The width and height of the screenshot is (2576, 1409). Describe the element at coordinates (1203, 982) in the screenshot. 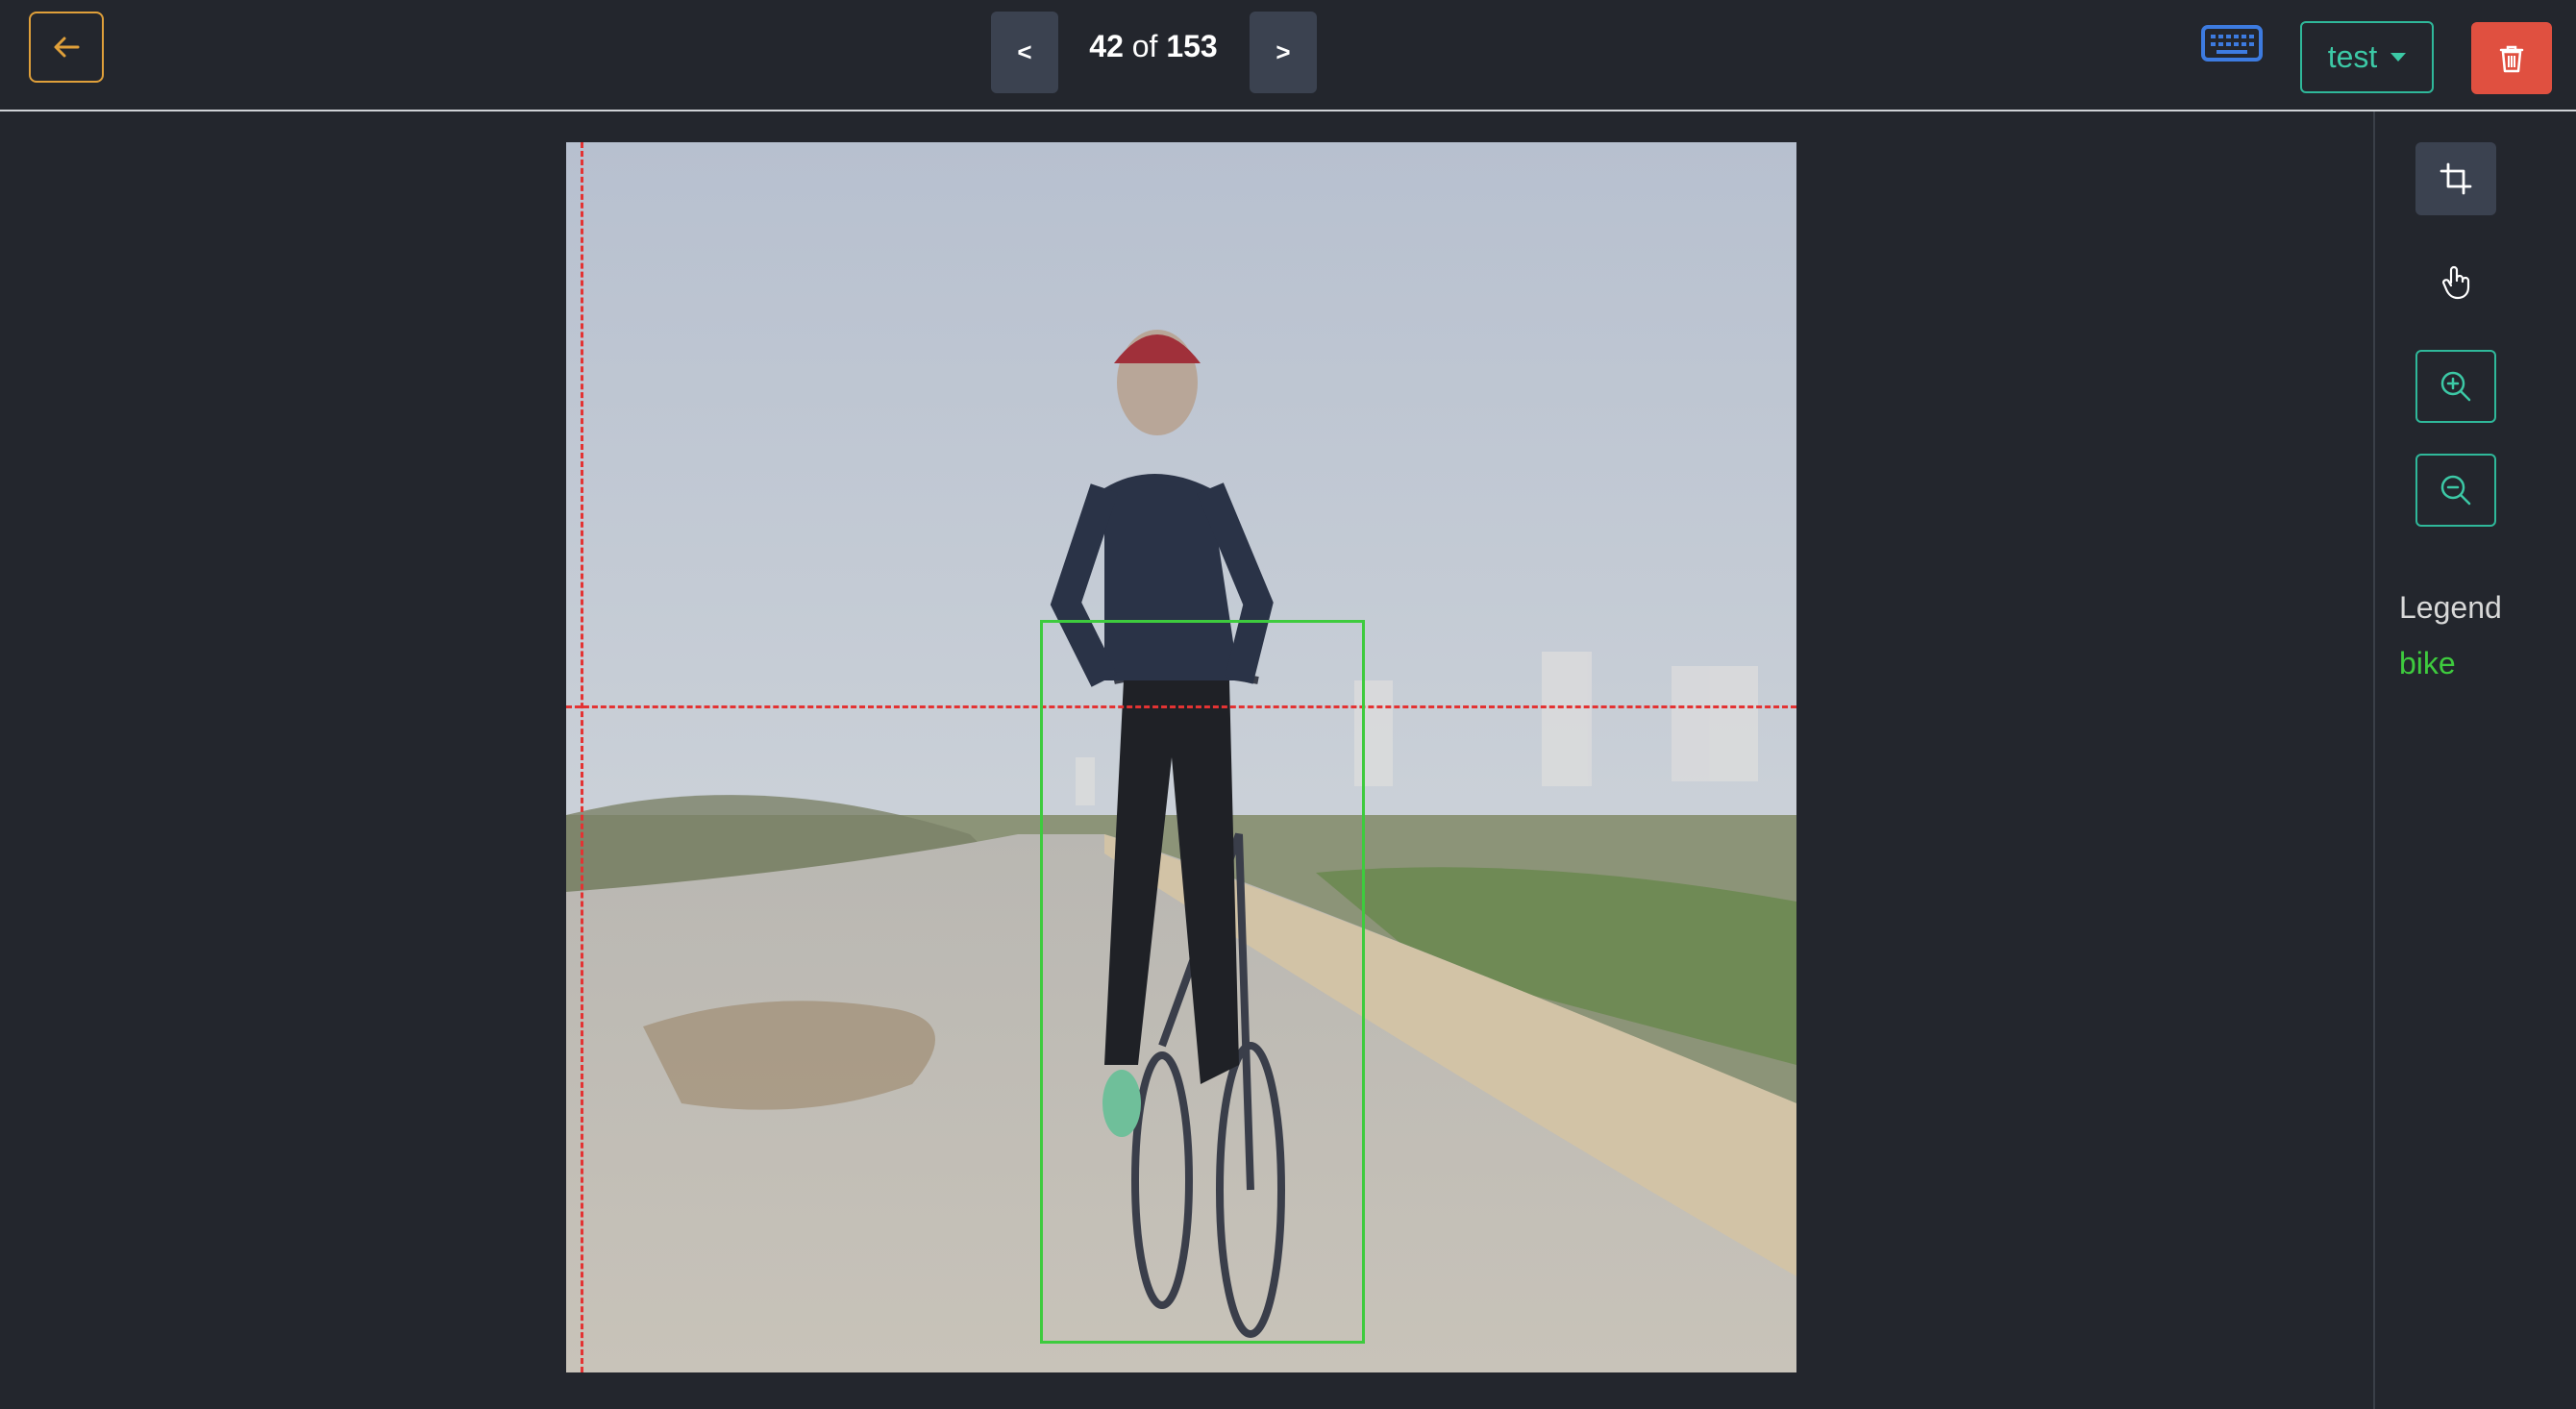

I see `bounding-box-bike` at that location.